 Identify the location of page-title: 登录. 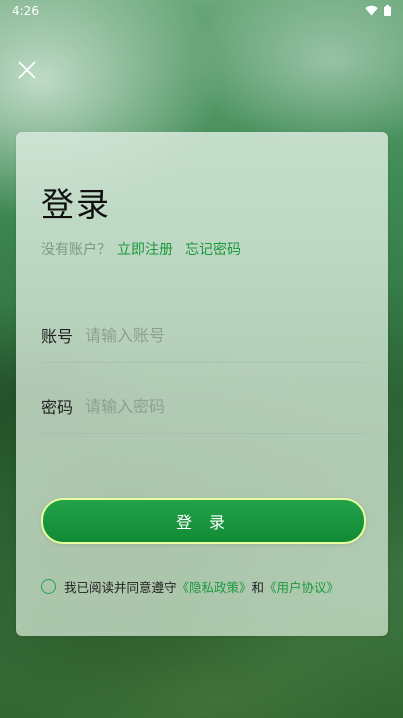
(76, 204).